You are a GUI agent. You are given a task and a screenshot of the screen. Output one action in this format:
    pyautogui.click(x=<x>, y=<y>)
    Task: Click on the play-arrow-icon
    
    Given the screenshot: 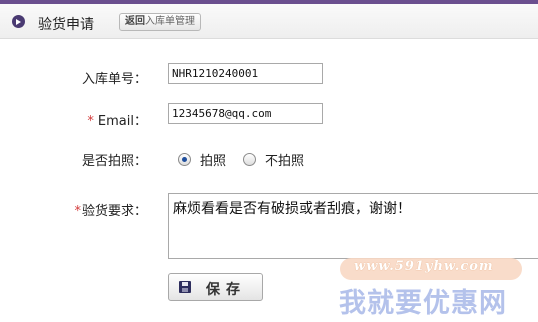 What is the action you would take?
    pyautogui.click(x=18, y=21)
    